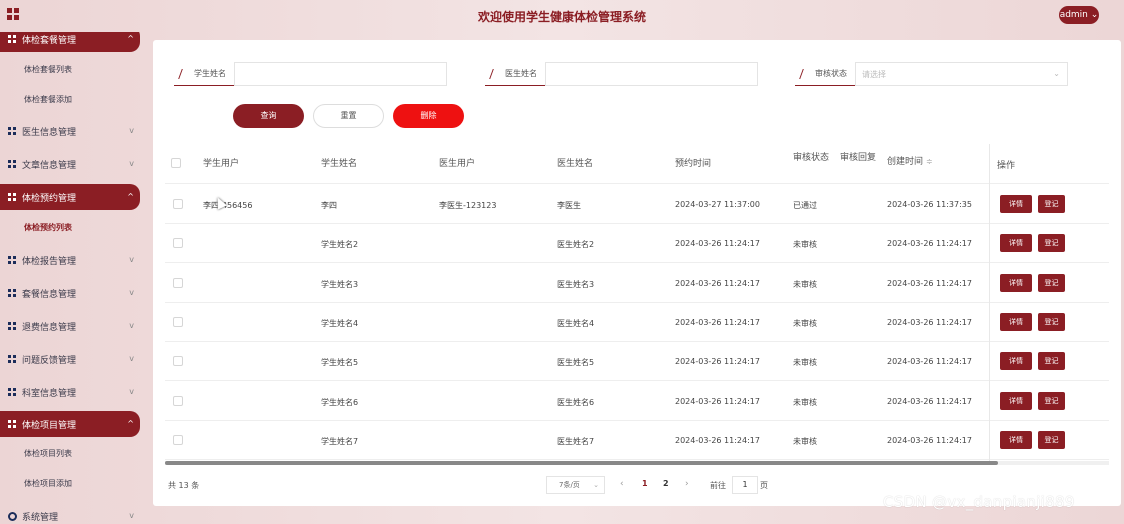  What do you see at coordinates (70, 228) in the screenshot?
I see `sidebar-subitem-appointment-list: 体检预约列表` at bounding box center [70, 228].